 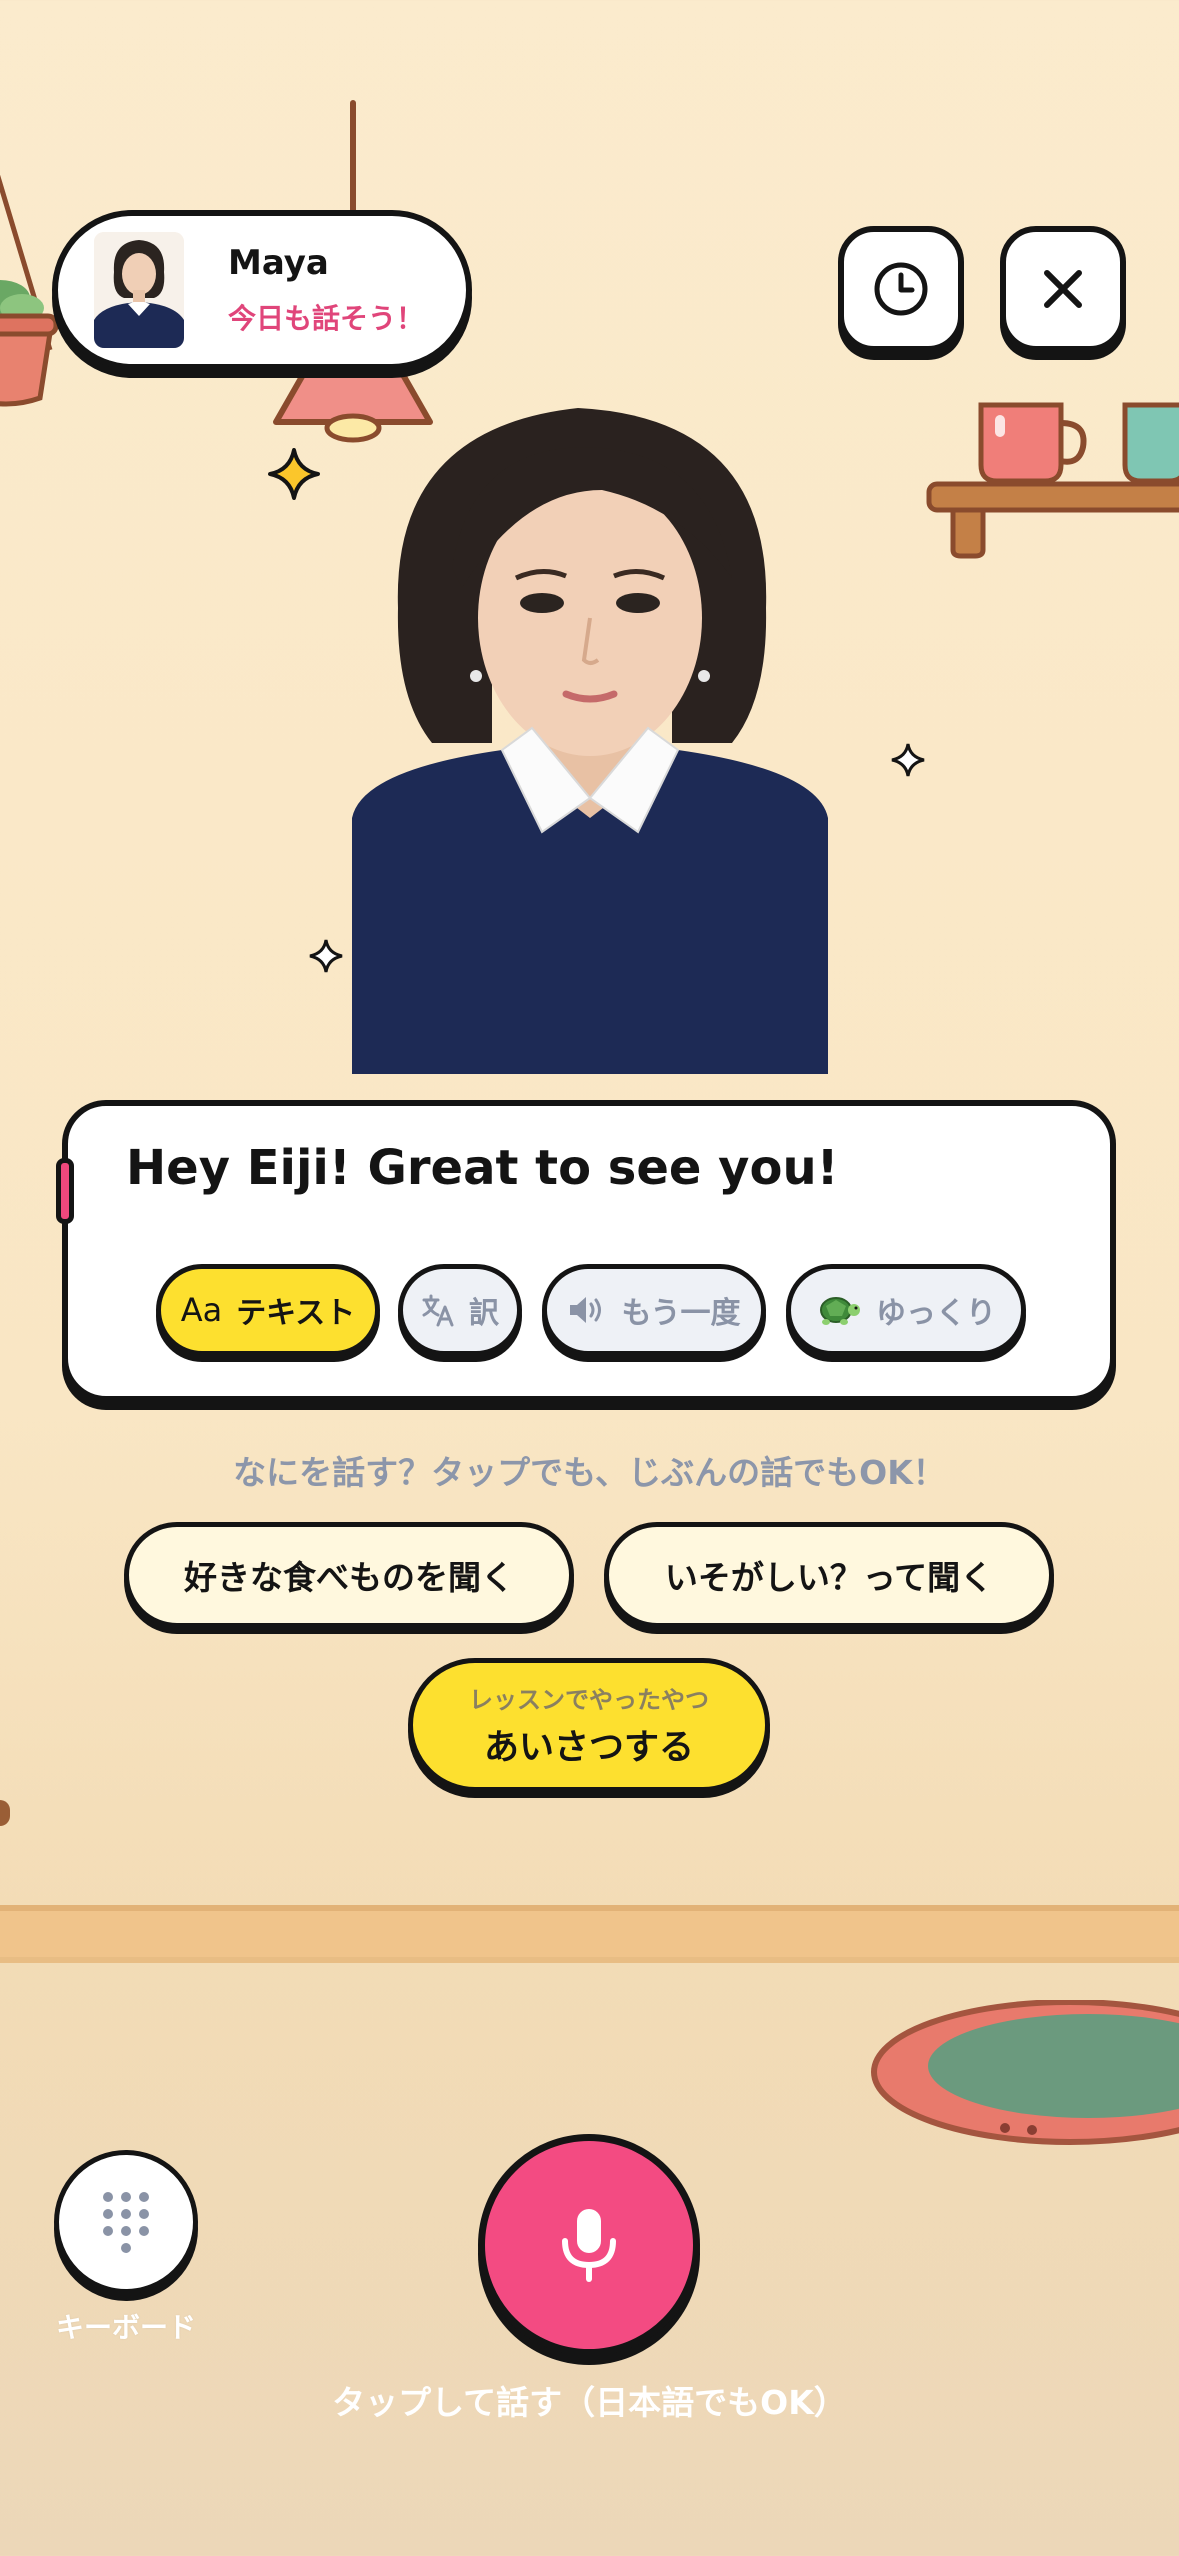 I want to click on character-tagline: 今日も話そう！, so click(x=326, y=318).